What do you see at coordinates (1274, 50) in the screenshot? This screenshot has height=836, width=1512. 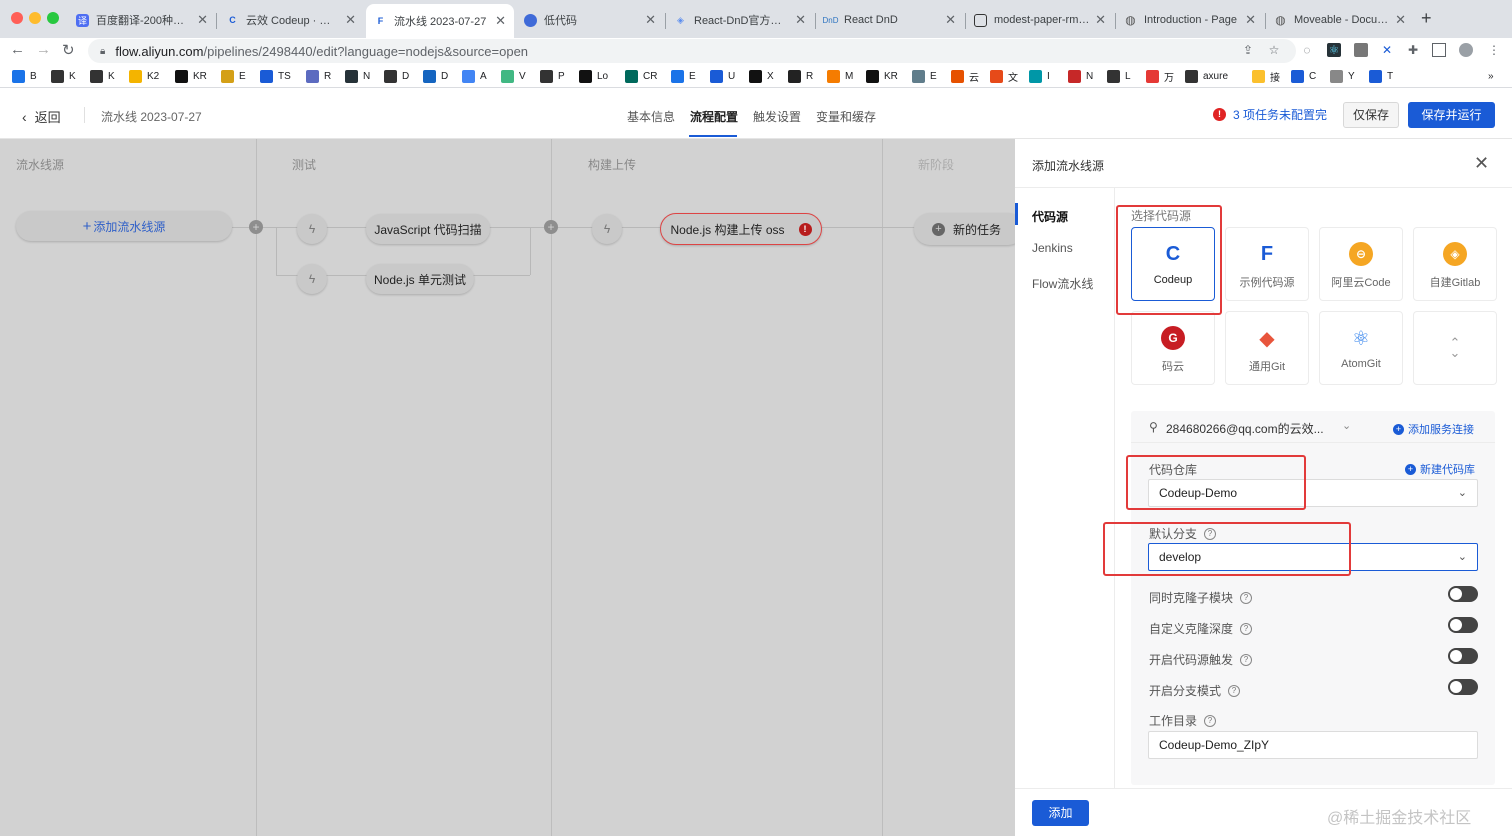 I see `star-icon: ☆` at bounding box center [1274, 50].